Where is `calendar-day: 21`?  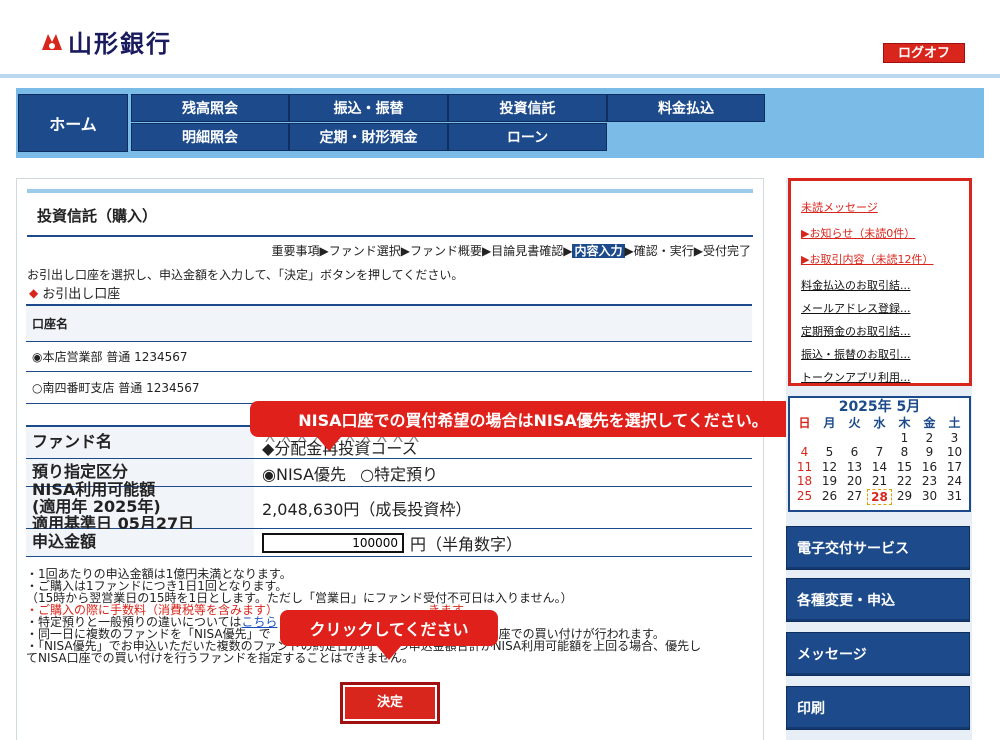 calendar-day: 21 is located at coordinates (879, 481).